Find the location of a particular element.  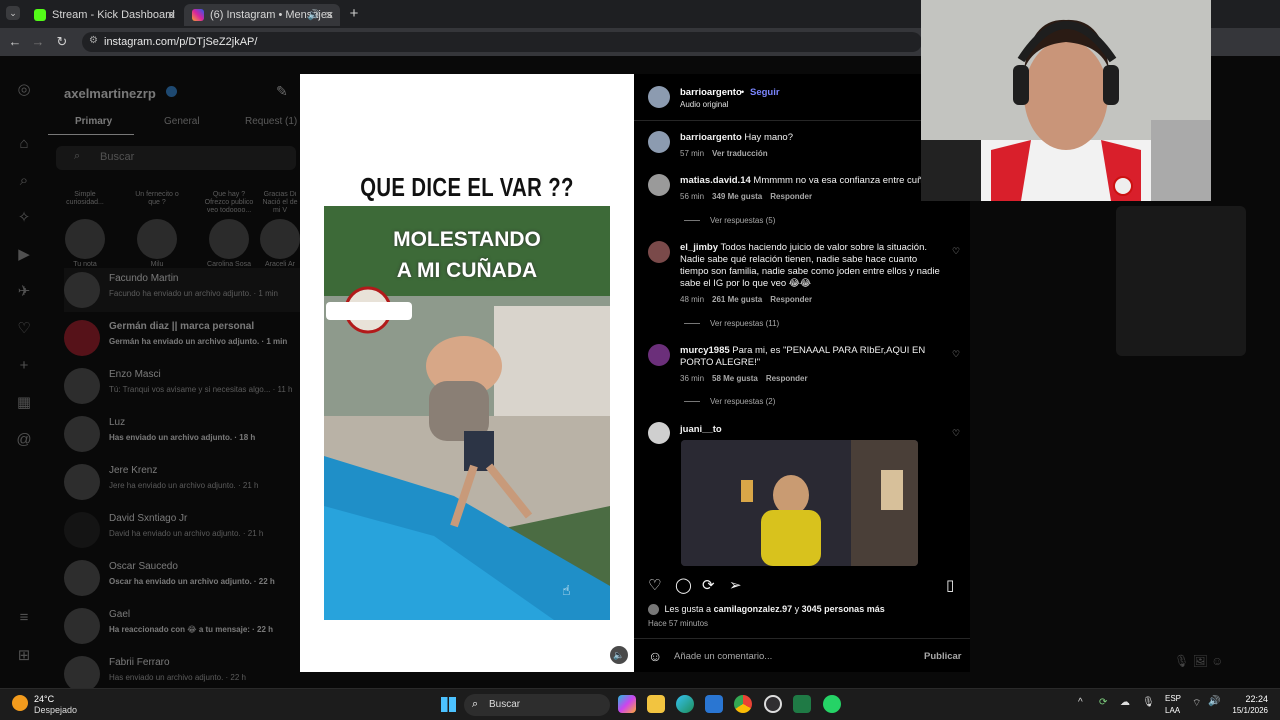

microphone-icon: 🎙 is located at coordinates (1148, 702).